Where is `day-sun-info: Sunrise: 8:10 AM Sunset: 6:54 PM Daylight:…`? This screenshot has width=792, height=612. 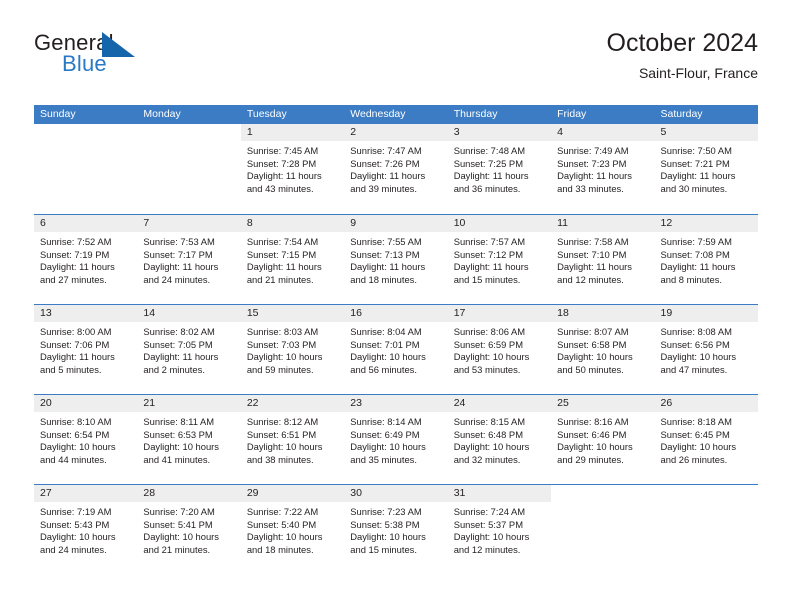 day-sun-info: Sunrise: 8:10 AM Sunset: 6:54 PM Daylight:… is located at coordinates (85, 439).